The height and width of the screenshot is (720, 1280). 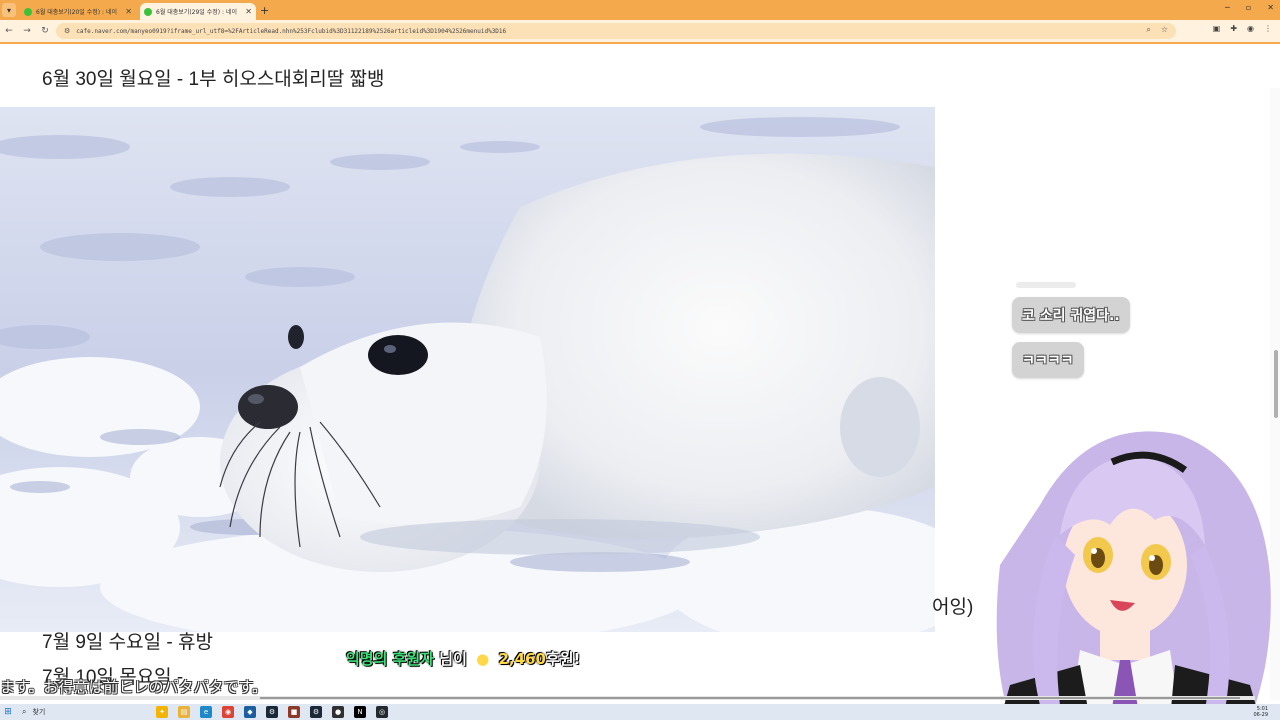 I want to click on chat-message: 코 소리 귀엽다.., so click(x=1071, y=315).